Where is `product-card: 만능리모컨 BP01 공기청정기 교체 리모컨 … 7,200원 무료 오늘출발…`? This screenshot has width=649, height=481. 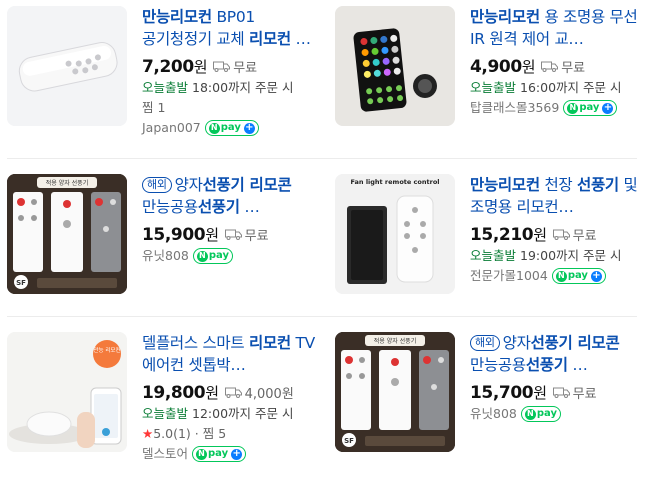 product-card: 만능리모컨 BP01 공기청정기 교체 리모컨 … 7,200원 무료 오늘출발… is located at coordinates (160, 70).